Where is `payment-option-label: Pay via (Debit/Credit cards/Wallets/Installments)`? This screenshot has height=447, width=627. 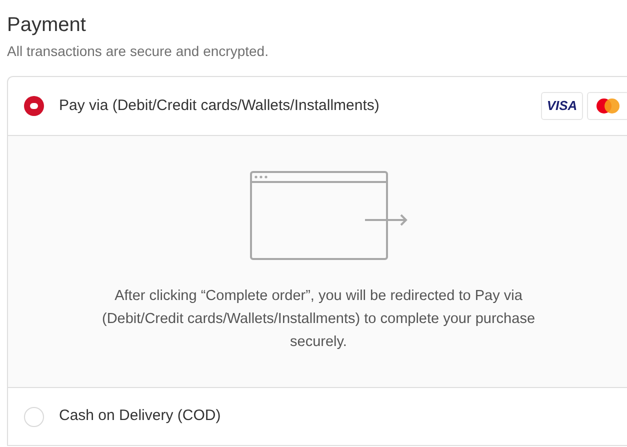
payment-option-label: Pay via (Debit/Credit cards/Wallets/Installments) is located at coordinates (219, 106).